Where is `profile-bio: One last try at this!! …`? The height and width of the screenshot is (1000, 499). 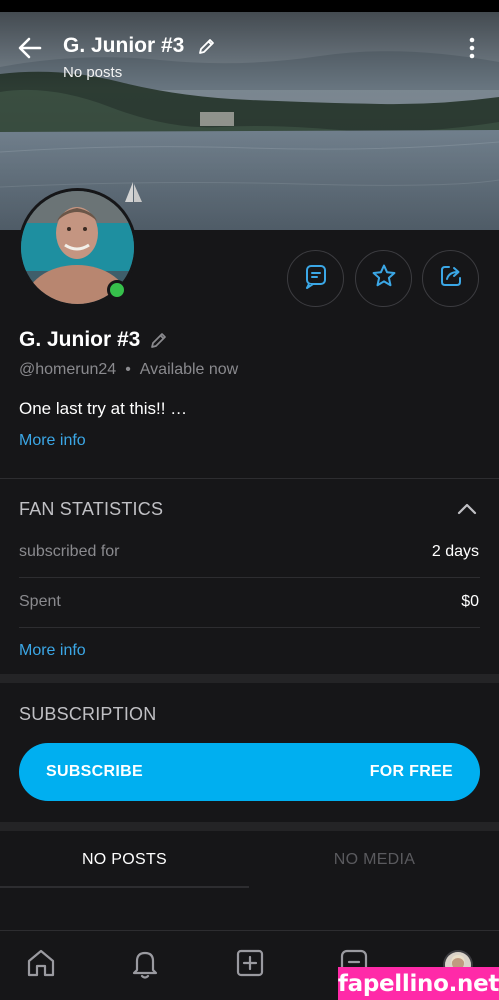 profile-bio: One last try at this!! … is located at coordinates (103, 408).